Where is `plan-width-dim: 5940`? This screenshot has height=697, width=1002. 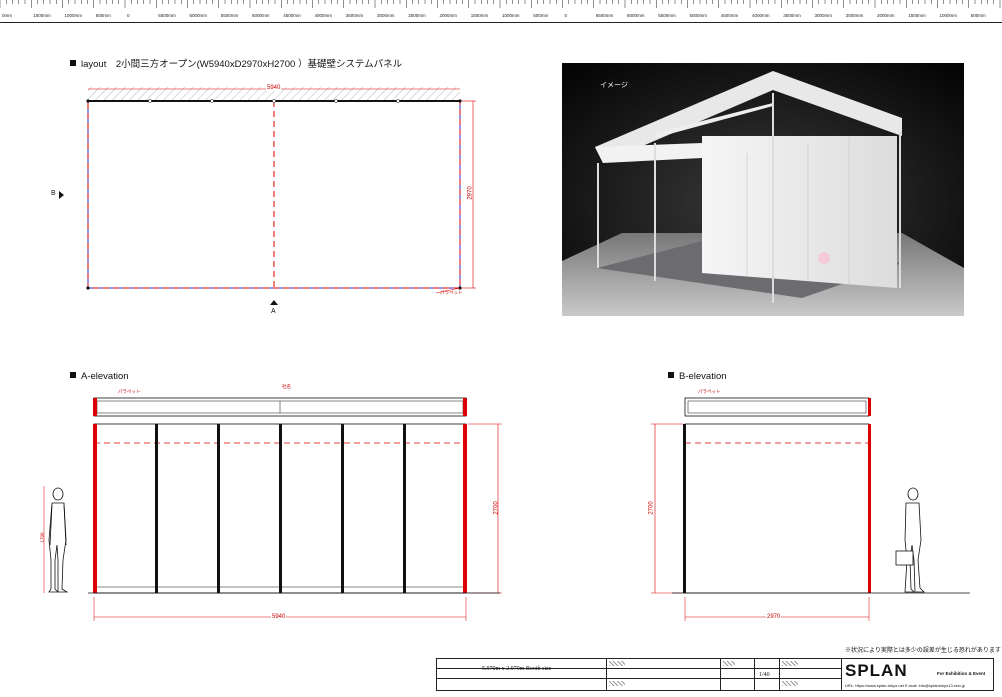
plan-width-dim: 5940 is located at coordinates (274, 88).